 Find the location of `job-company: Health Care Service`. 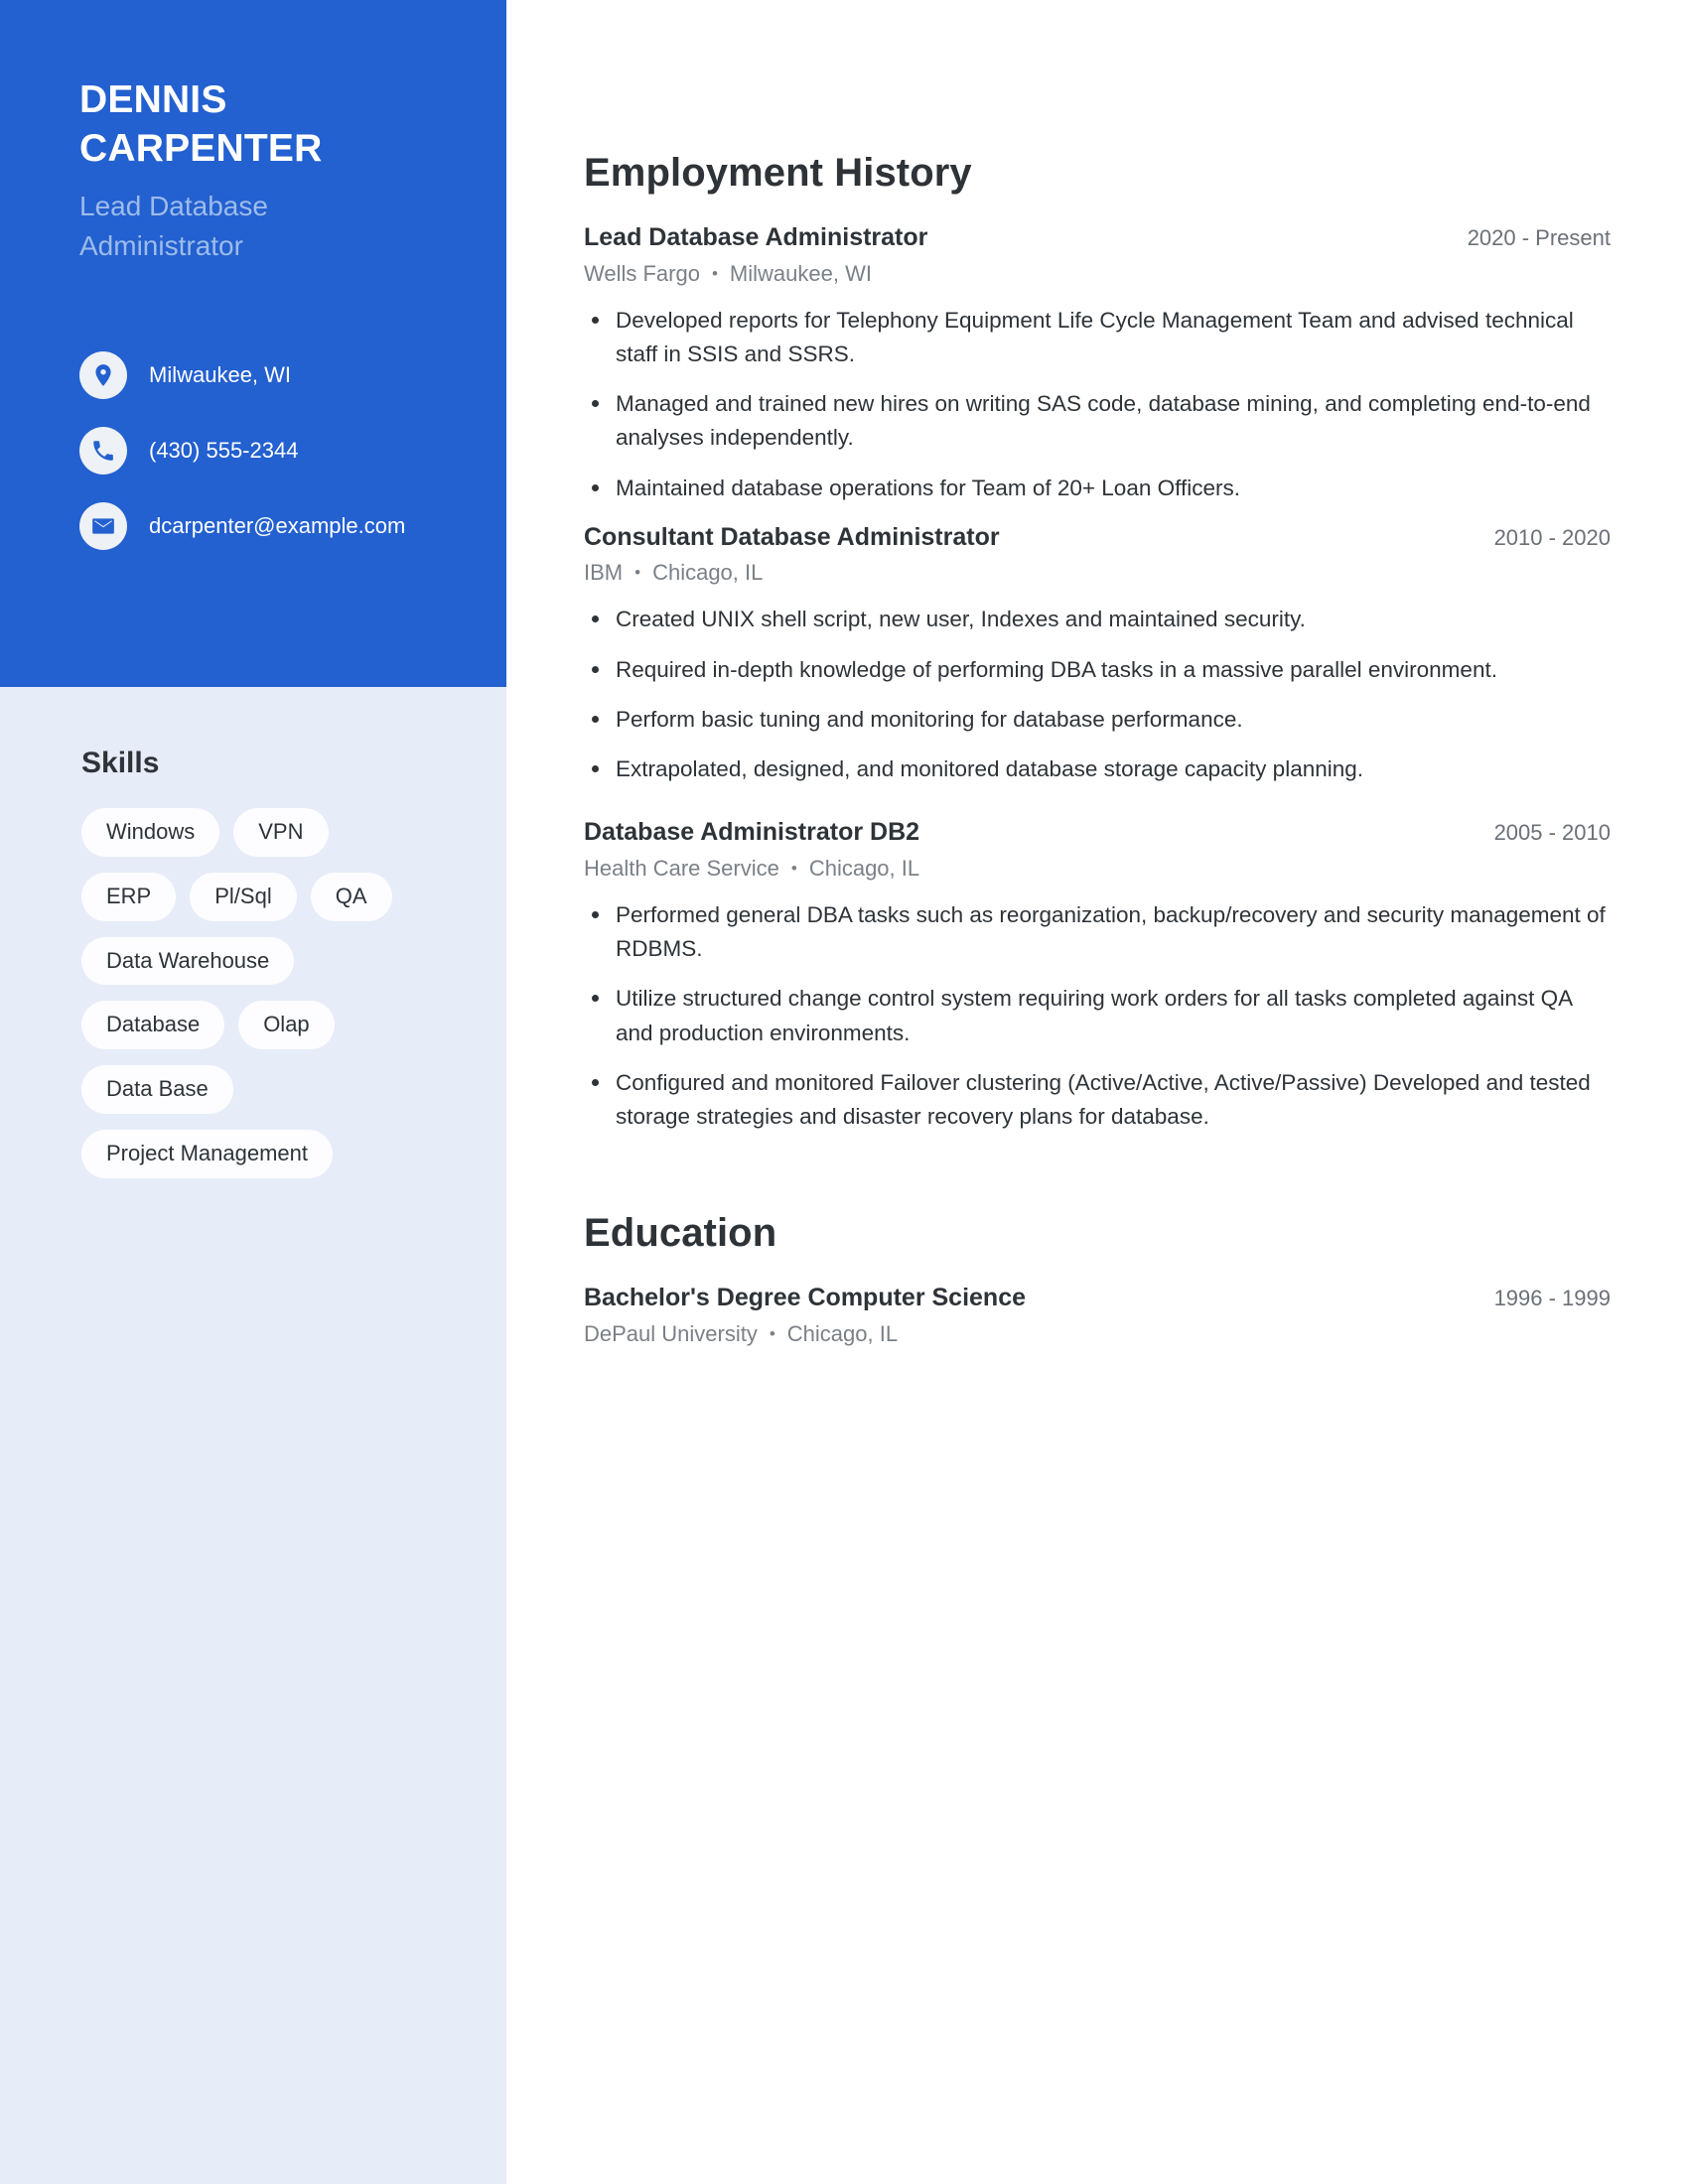

job-company: Health Care Service is located at coordinates (681, 868).